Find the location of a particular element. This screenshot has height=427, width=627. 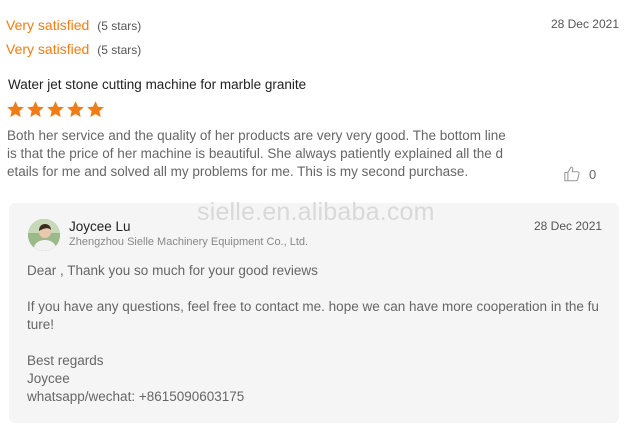

avatar is located at coordinates (44, 235).